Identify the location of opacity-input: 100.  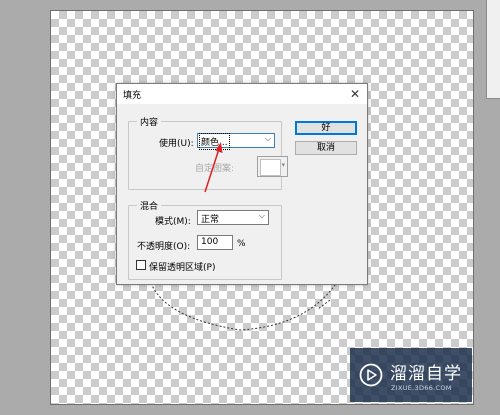
(215, 242).